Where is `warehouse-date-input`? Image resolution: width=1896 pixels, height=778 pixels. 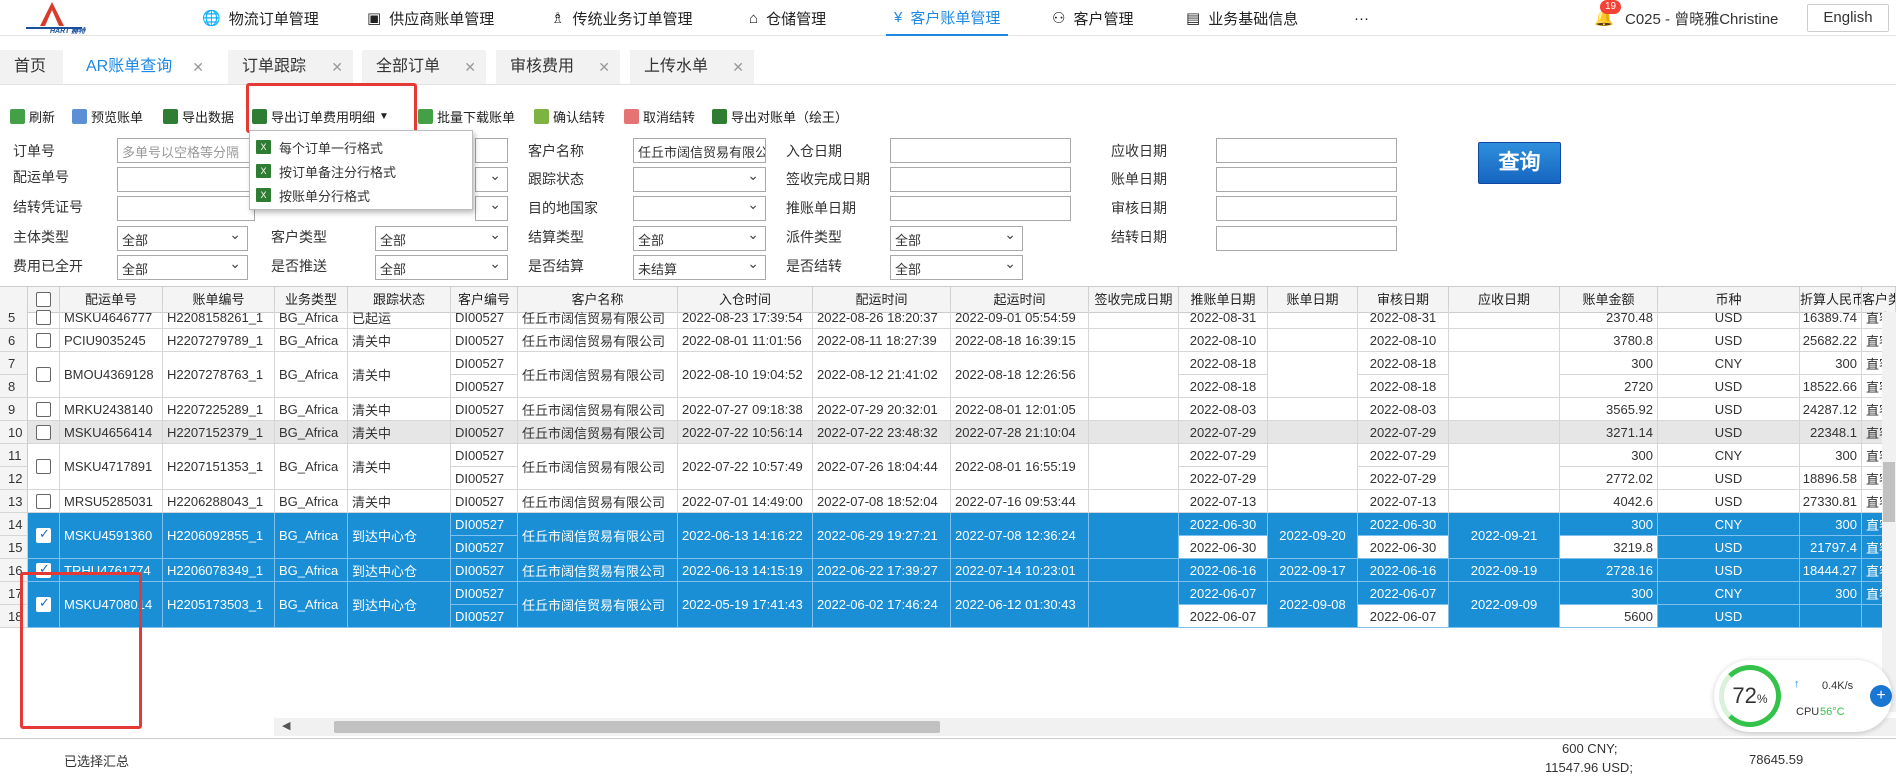
warehouse-date-input is located at coordinates (980, 150).